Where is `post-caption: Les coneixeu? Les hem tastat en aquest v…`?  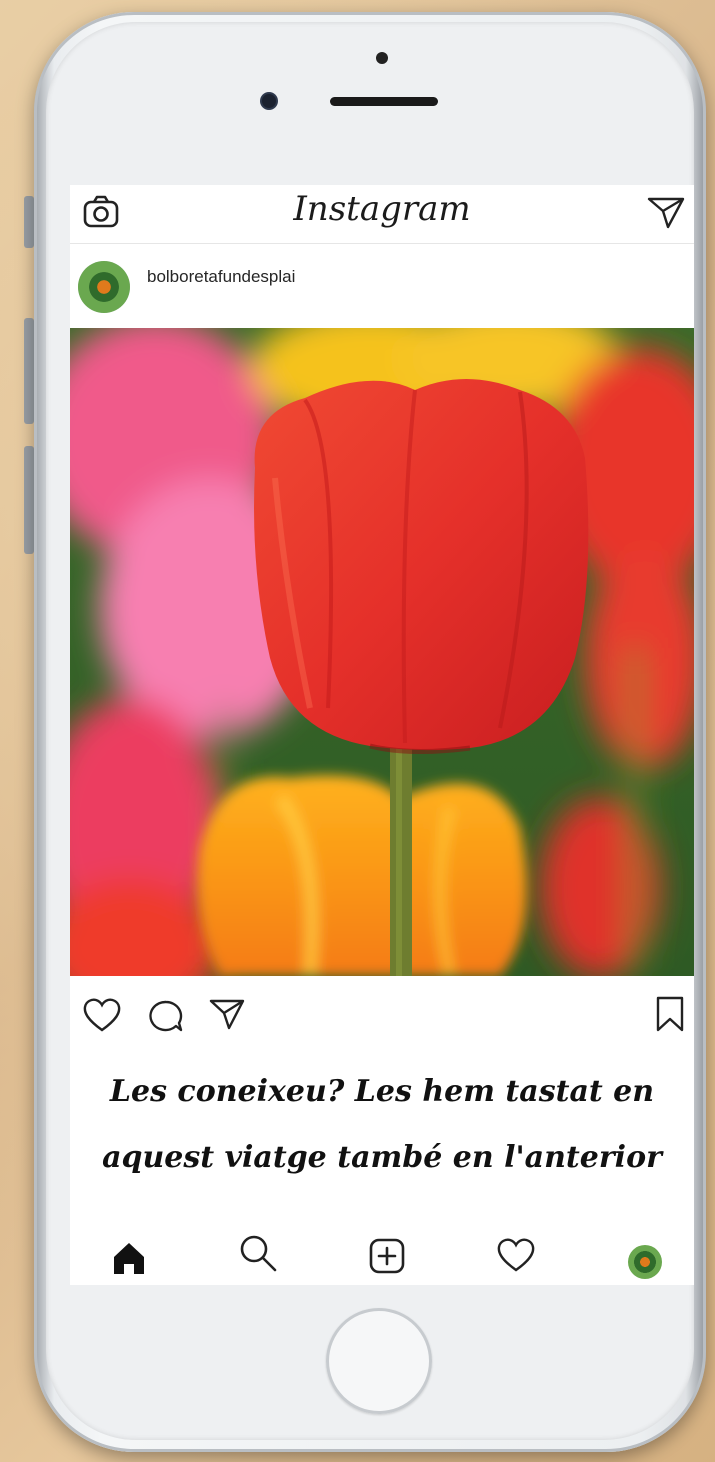 post-caption: Les coneixeu? Les hem tastat en aquest v… is located at coordinates (382, 1125).